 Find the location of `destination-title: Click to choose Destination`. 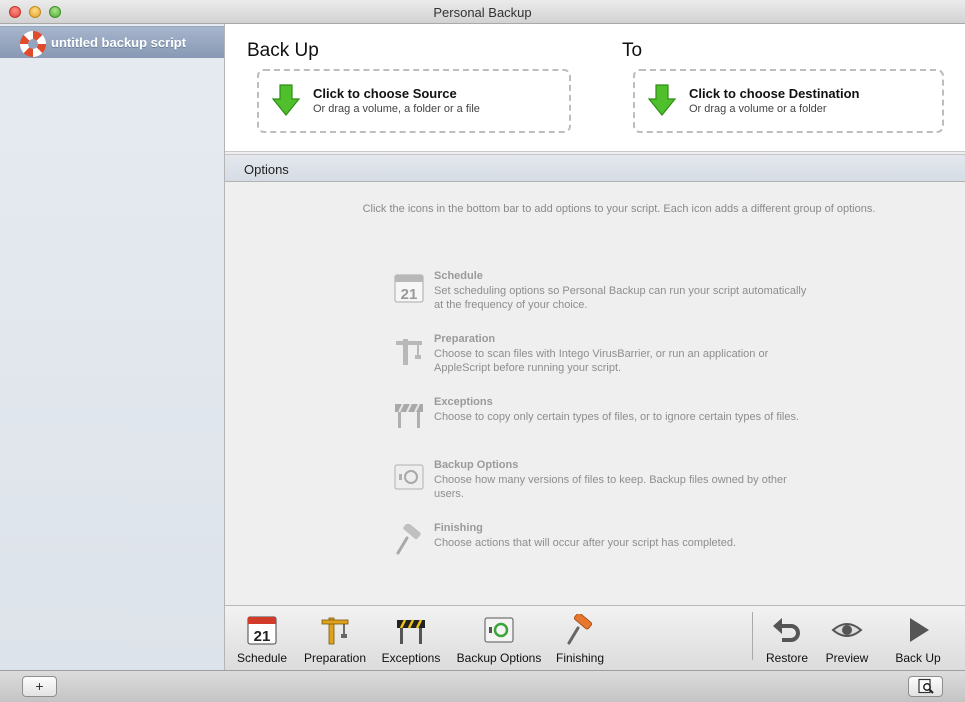

destination-title: Click to choose Destination is located at coordinates (774, 93).